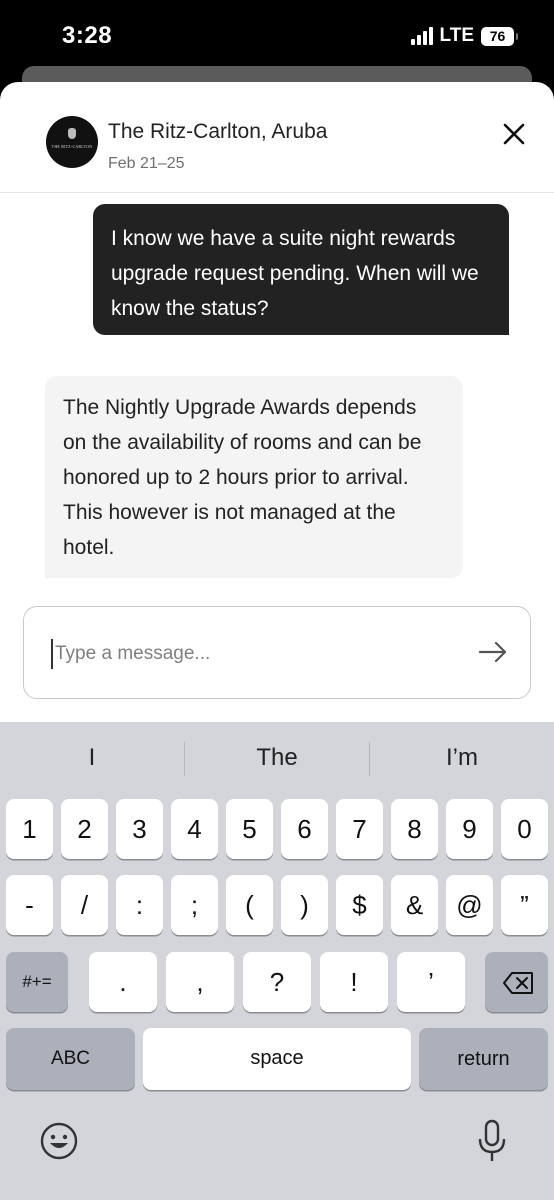 The height and width of the screenshot is (1200, 554). Describe the element at coordinates (359, 829) in the screenshot. I see `number-key: 7` at that location.